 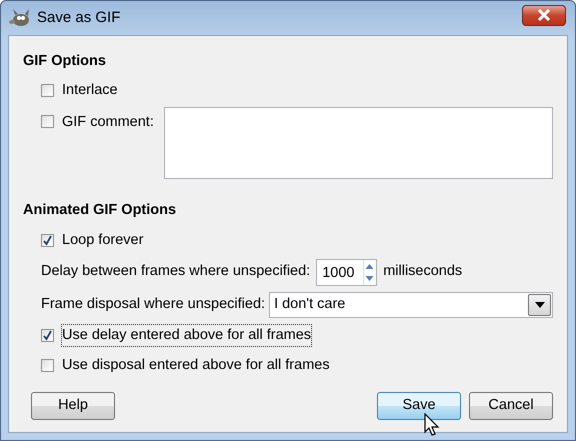 I want to click on checkbox-label: Loop forever, so click(x=103, y=240).